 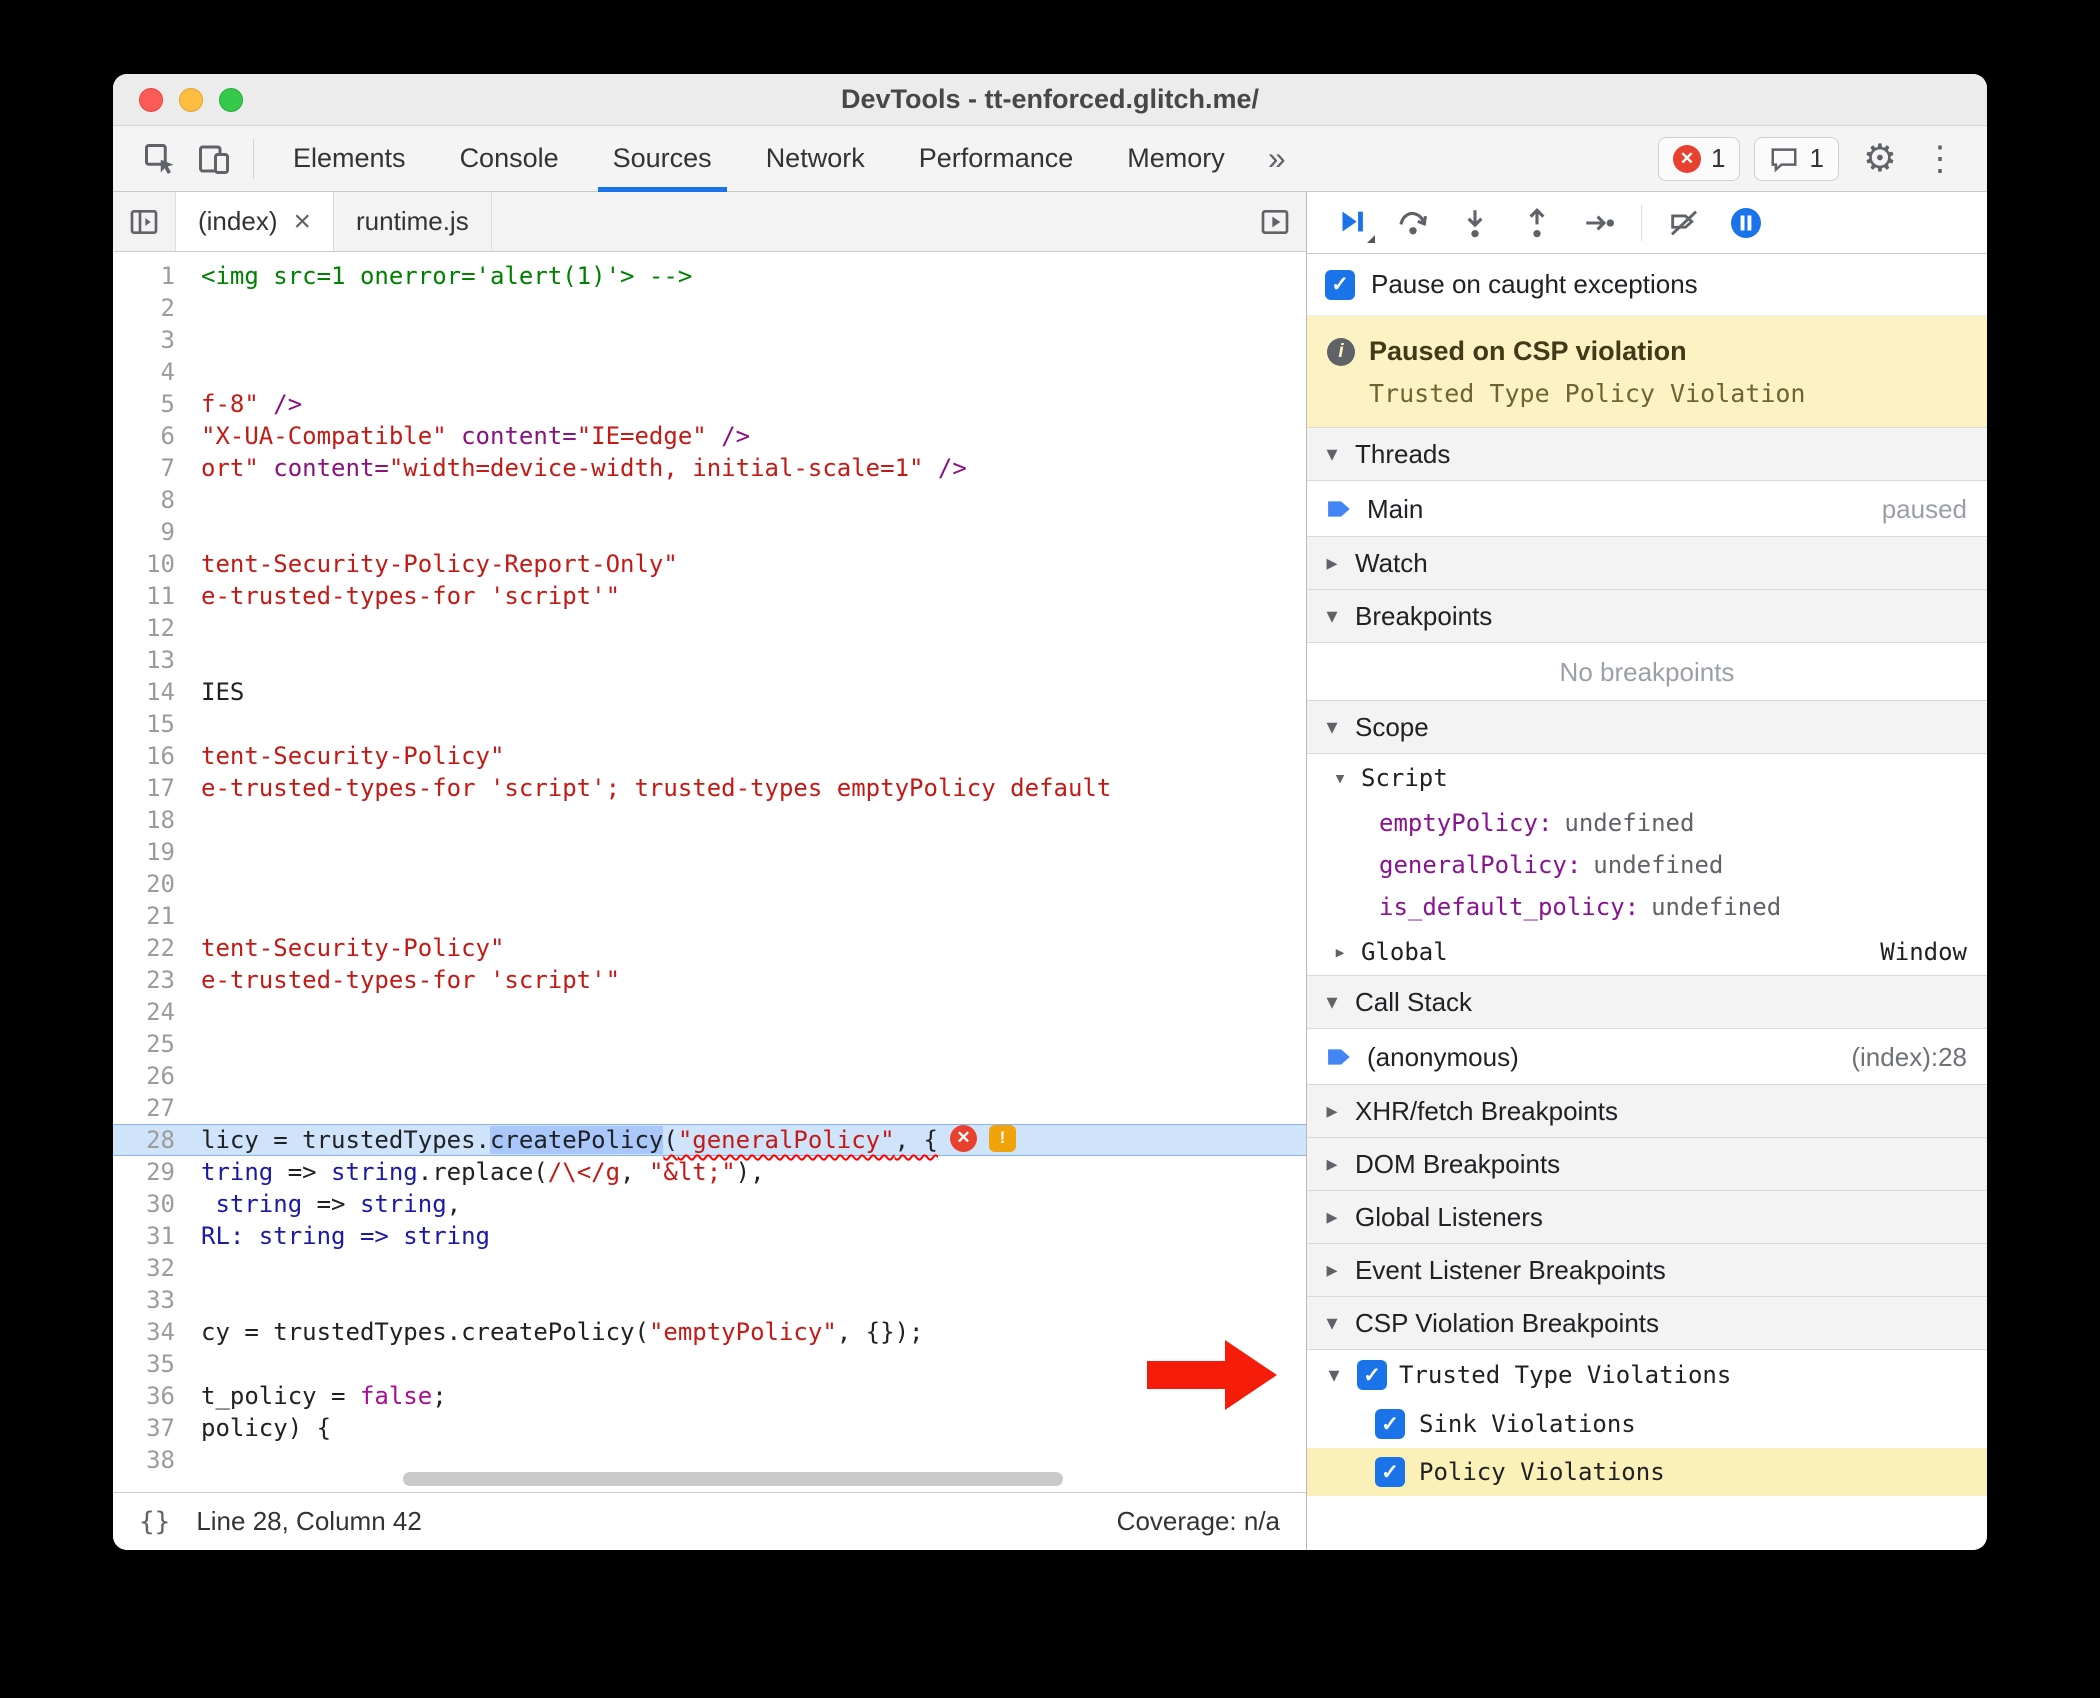 What do you see at coordinates (152, 1268) in the screenshot?
I see `line-number: 32` at bounding box center [152, 1268].